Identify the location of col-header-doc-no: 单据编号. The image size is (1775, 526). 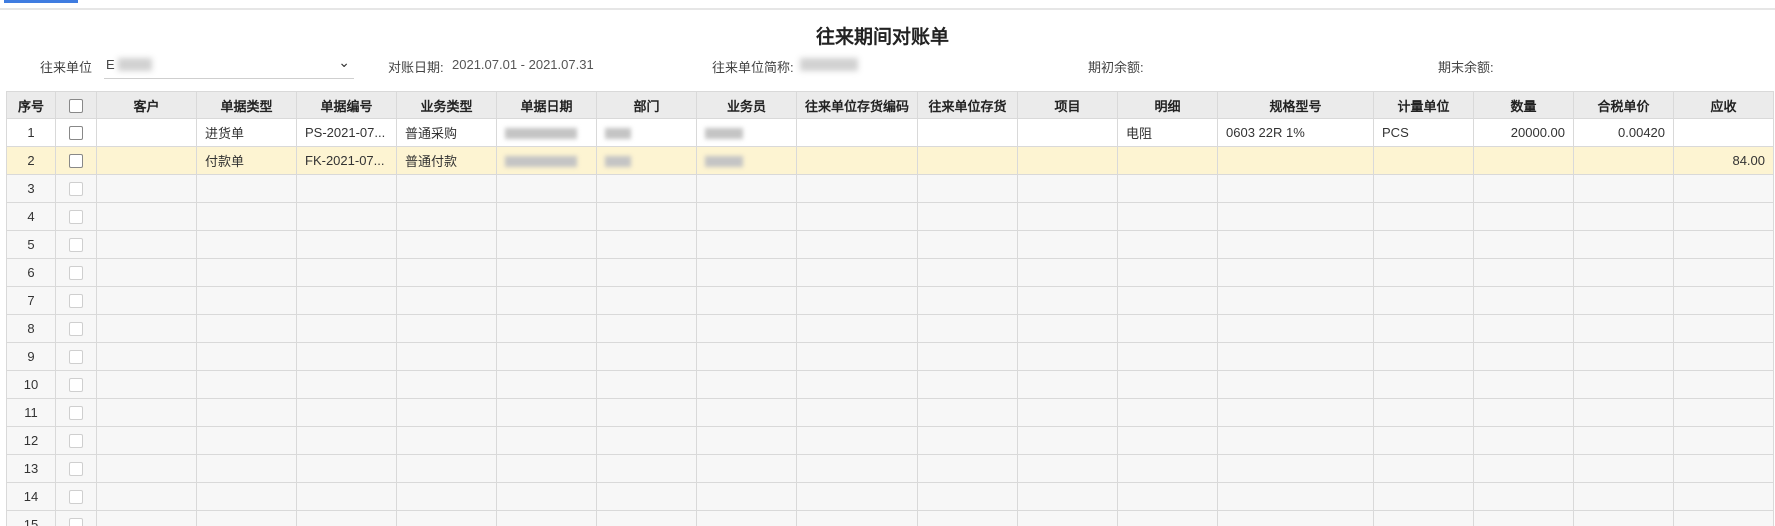
(346, 105).